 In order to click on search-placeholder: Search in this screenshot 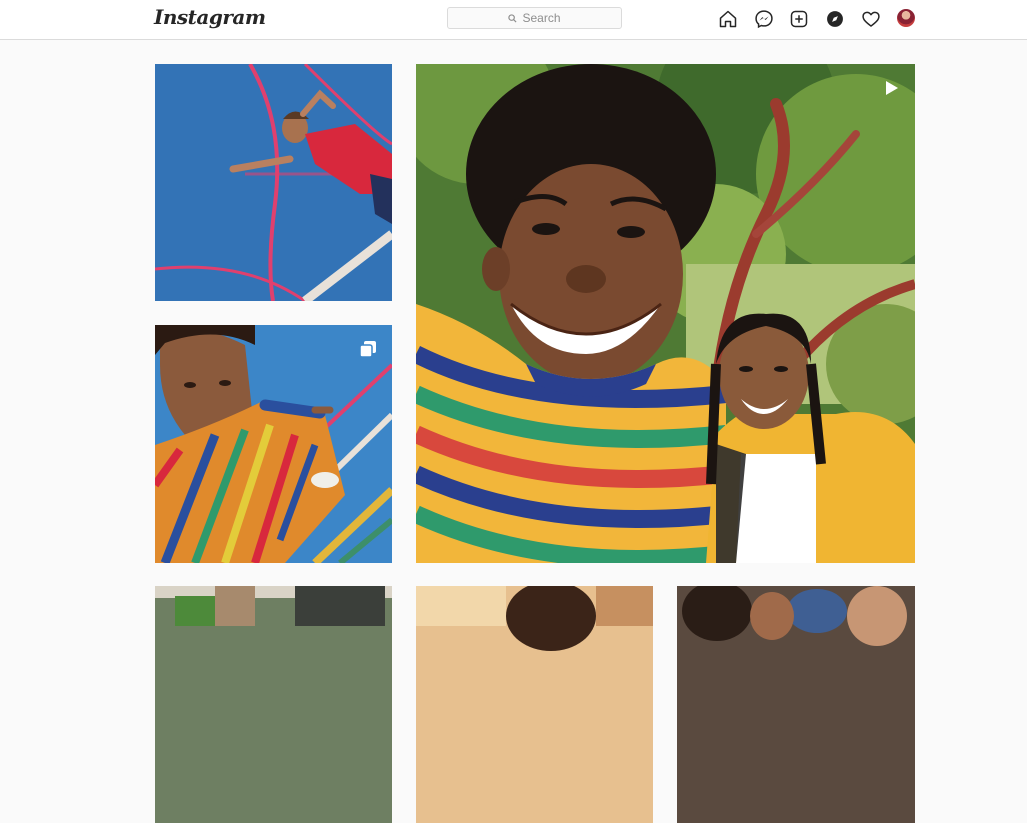, I will do `click(541, 18)`.